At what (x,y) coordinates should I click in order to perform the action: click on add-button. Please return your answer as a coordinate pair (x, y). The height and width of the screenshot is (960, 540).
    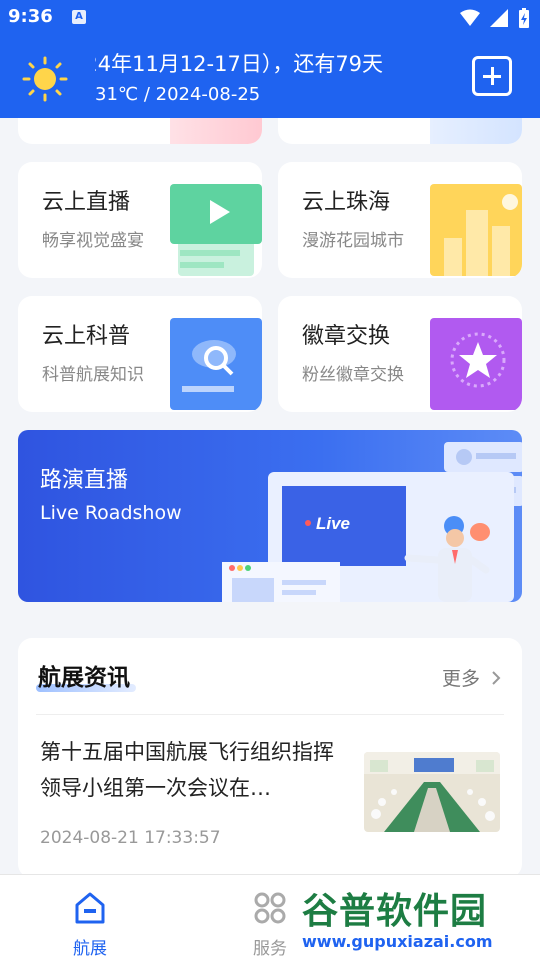
    Looking at the image, I should click on (492, 76).